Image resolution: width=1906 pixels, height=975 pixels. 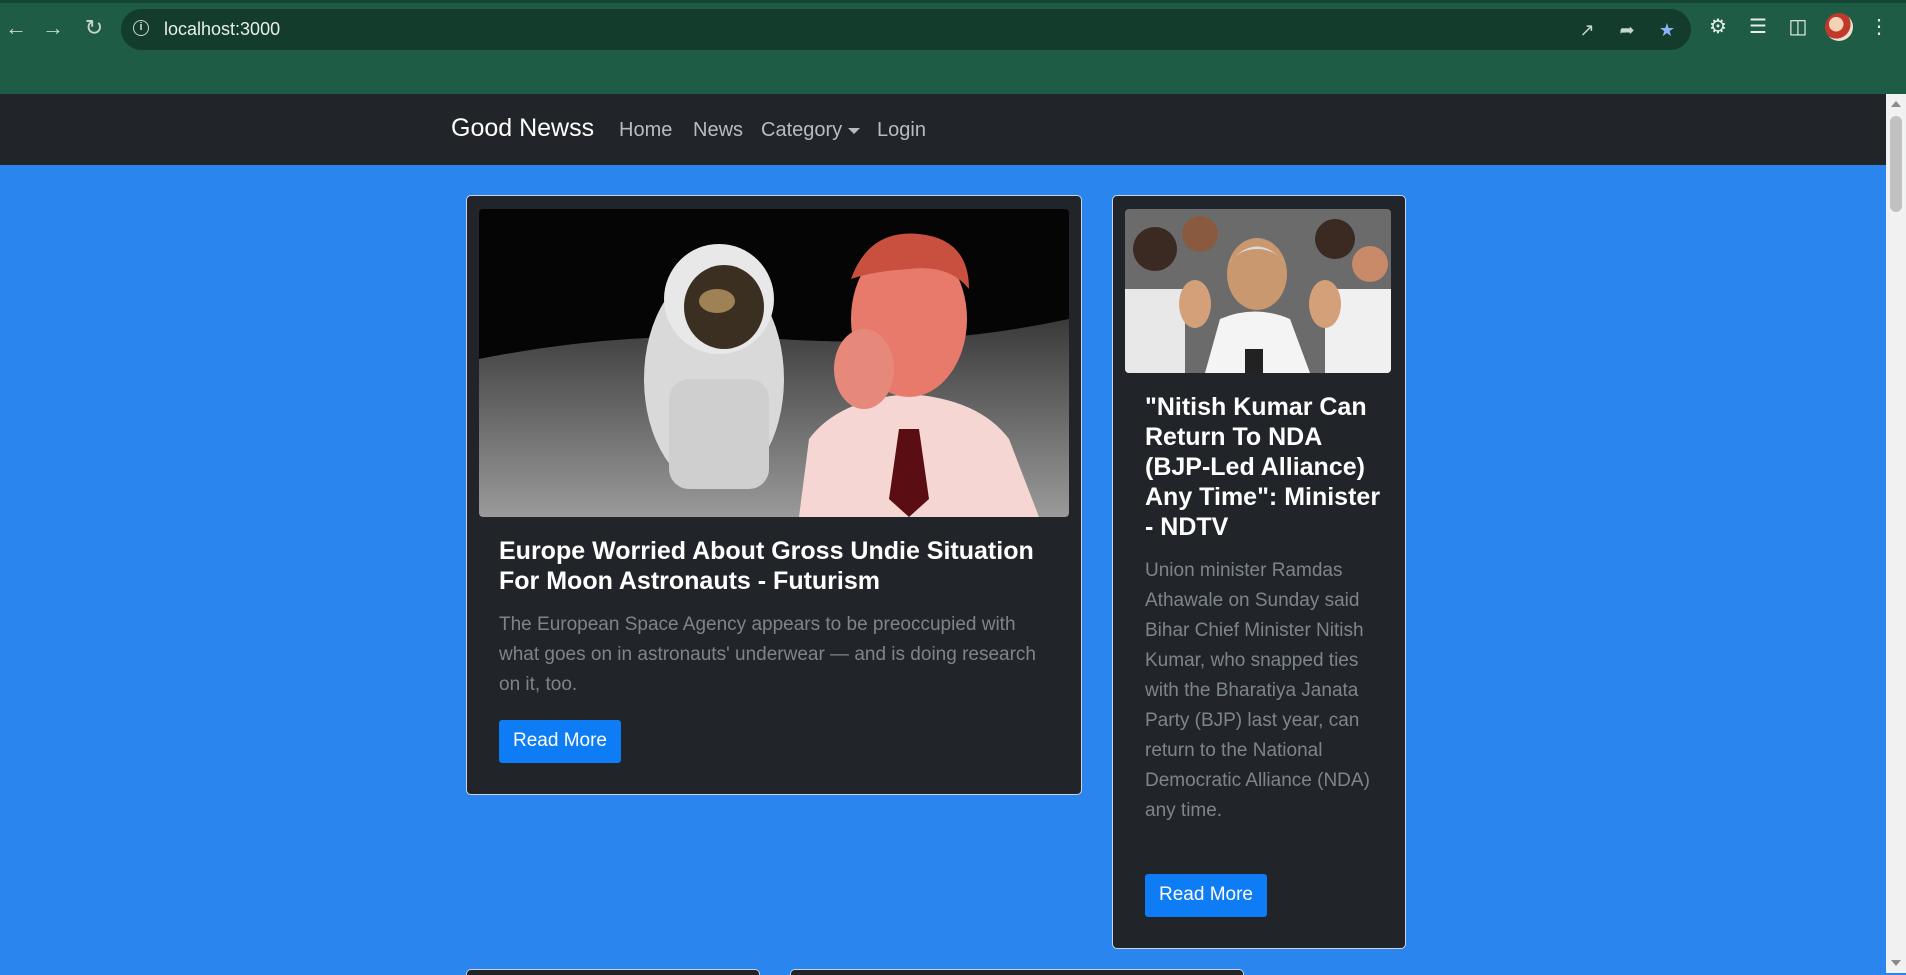 I want to click on reading-list-icon: ☰, so click(x=1758, y=27).